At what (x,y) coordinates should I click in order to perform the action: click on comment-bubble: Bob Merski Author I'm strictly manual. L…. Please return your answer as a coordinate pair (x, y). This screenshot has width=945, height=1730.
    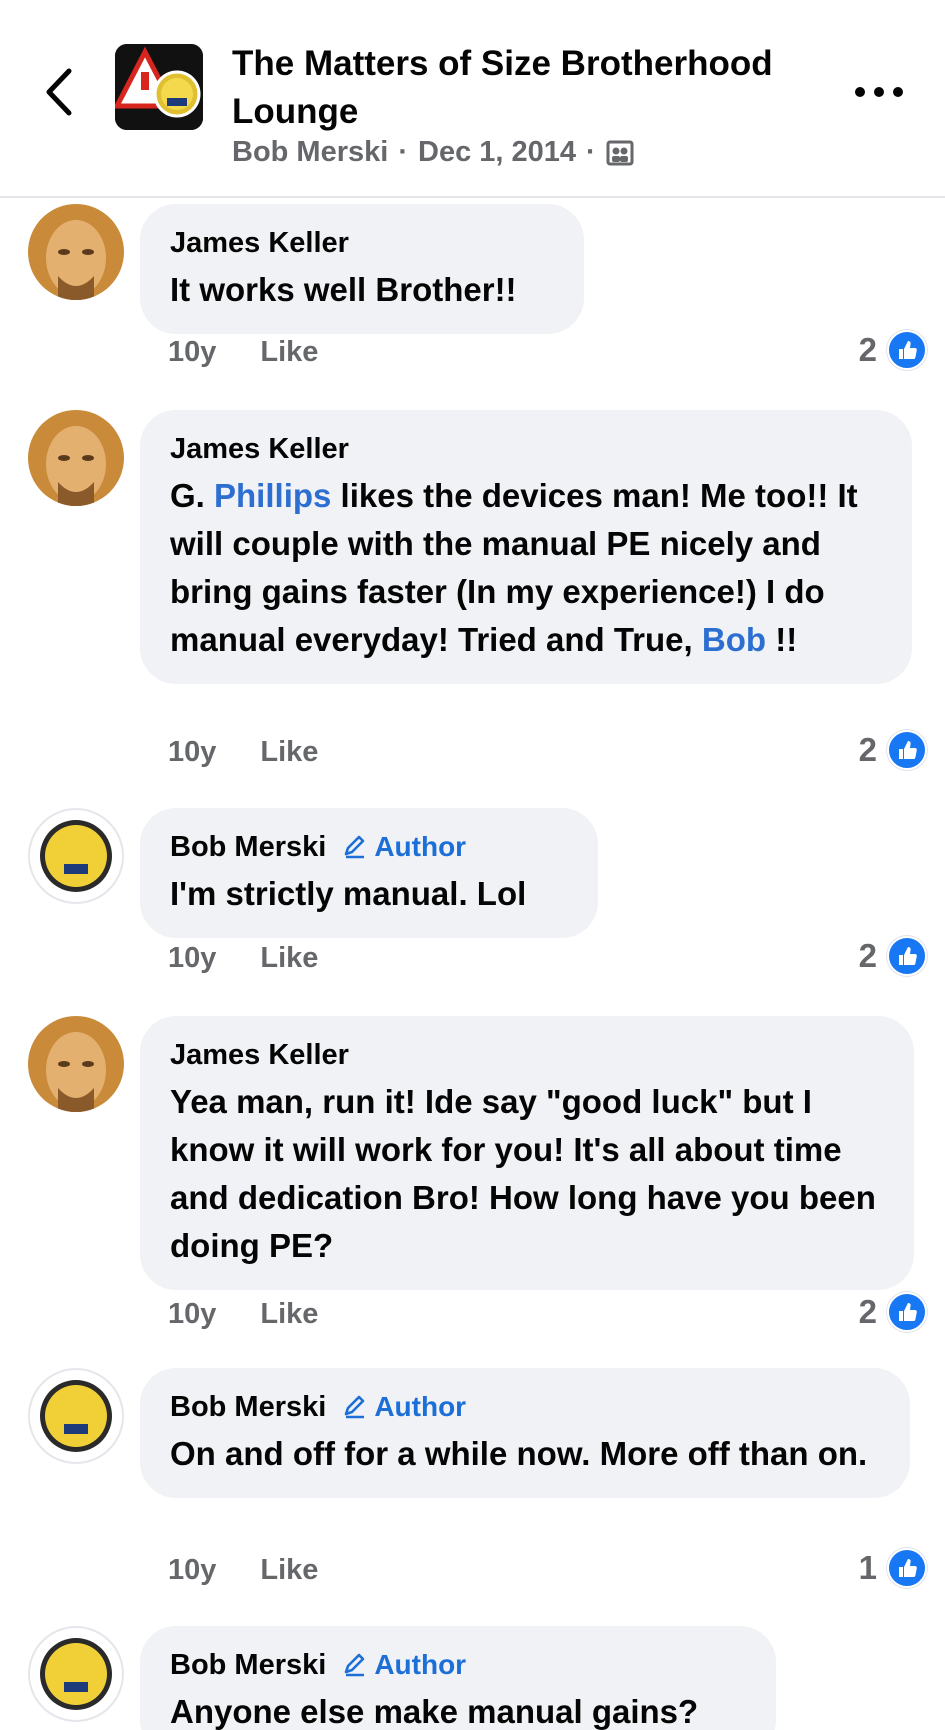
    Looking at the image, I should click on (369, 873).